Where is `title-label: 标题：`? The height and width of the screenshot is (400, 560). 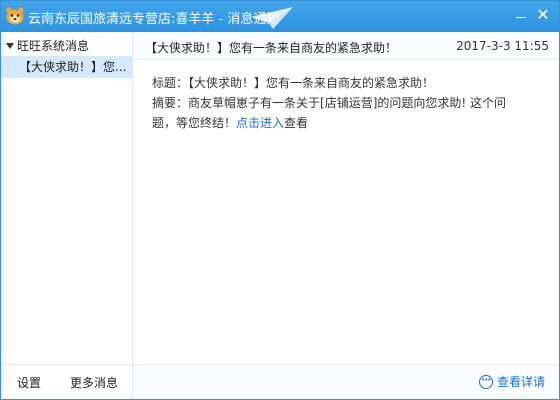 title-label: 标题： is located at coordinates (170, 83).